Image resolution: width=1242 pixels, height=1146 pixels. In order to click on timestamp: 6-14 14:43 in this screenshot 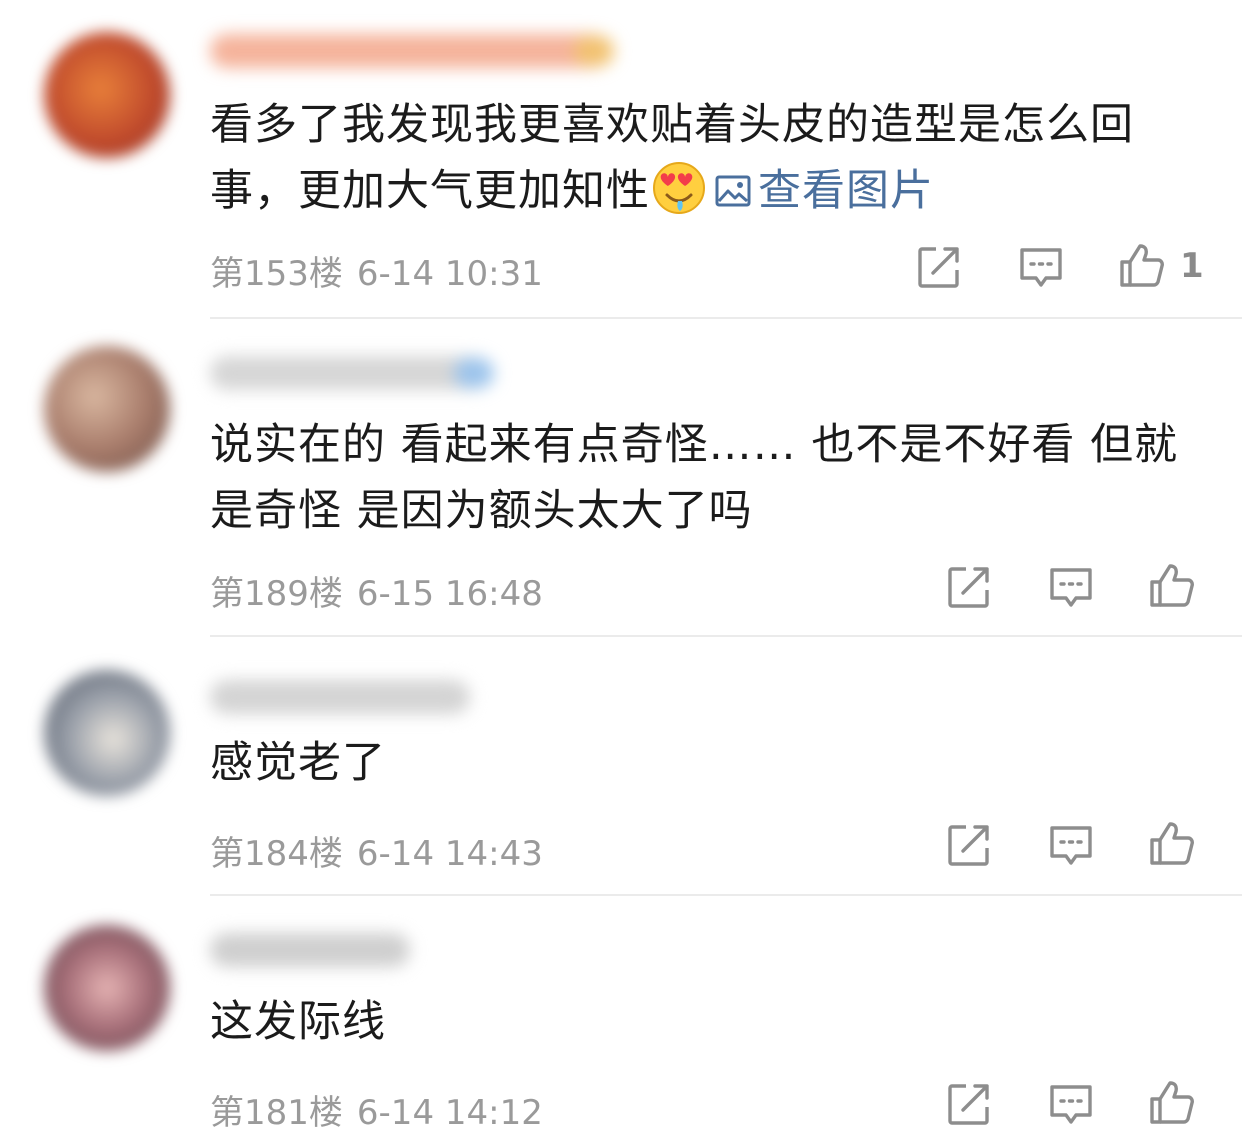, I will do `click(449, 854)`.